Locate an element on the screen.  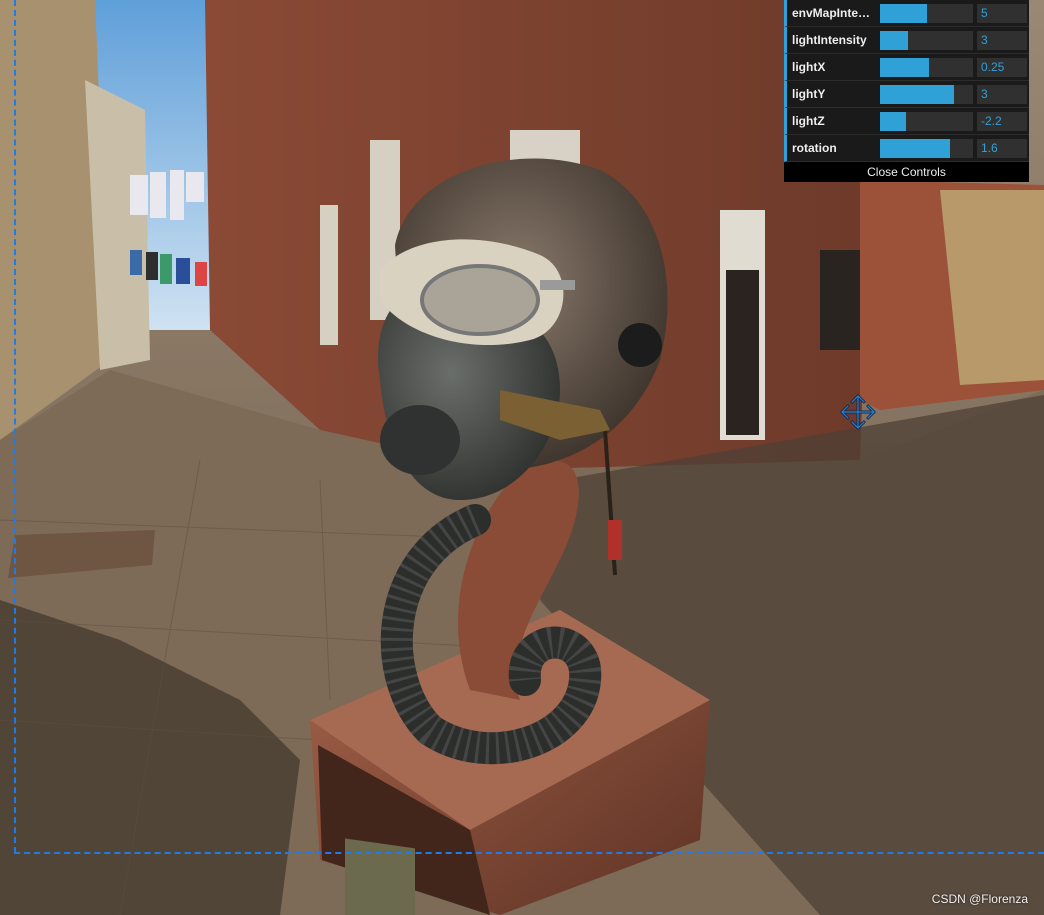
light-y-slider is located at coordinates (926, 94).